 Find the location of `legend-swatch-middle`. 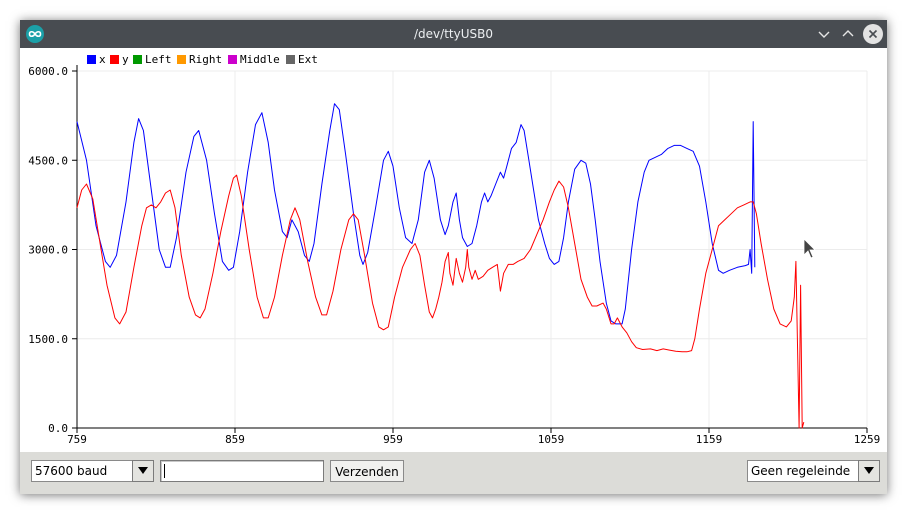

legend-swatch-middle is located at coordinates (232, 59).